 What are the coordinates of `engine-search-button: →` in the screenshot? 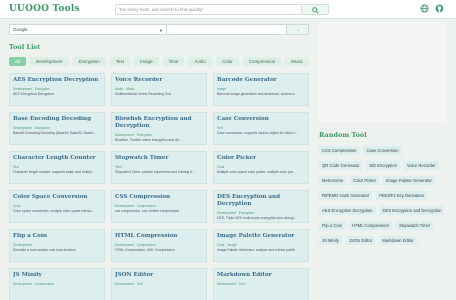 It's located at (298, 29).